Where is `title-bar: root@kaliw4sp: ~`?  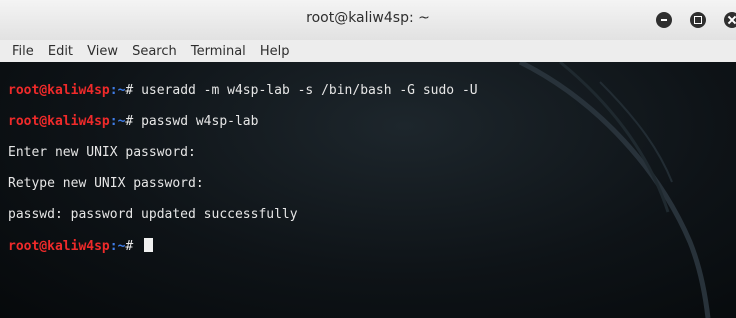 title-bar: root@kaliw4sp: ~ is located at coordinates (368, 20).